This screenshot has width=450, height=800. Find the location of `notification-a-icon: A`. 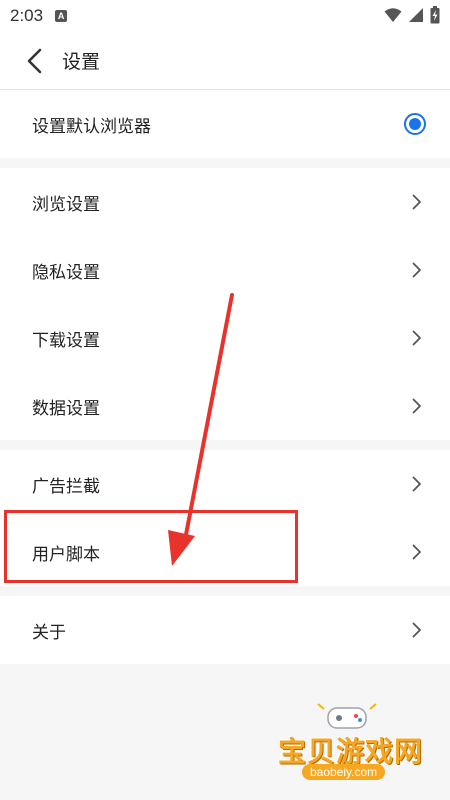

notification-a-icon: A is located at coordinates (61, 16).